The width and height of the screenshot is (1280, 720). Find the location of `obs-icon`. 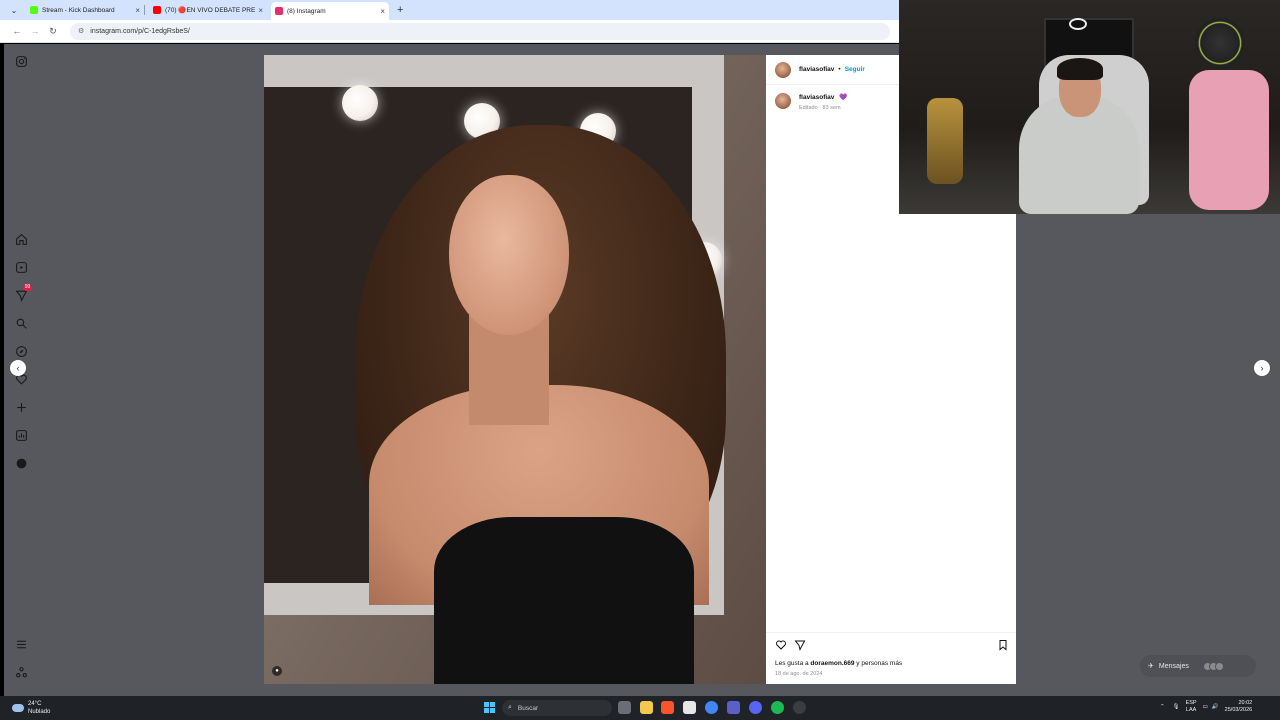

obs-icon is located at coordinates (799, 707).